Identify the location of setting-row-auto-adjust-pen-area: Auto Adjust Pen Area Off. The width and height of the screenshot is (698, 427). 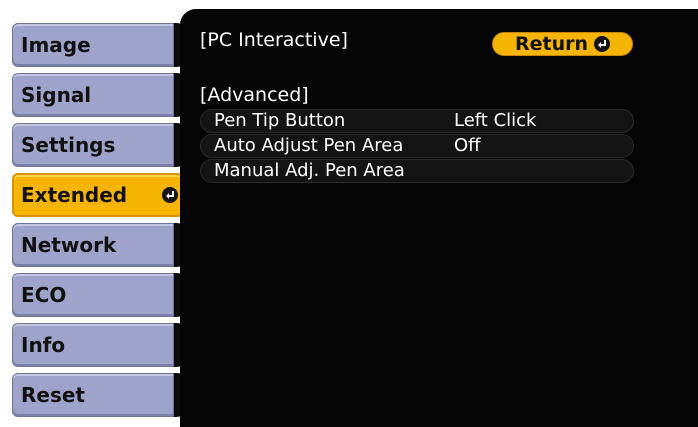
(417, 146).